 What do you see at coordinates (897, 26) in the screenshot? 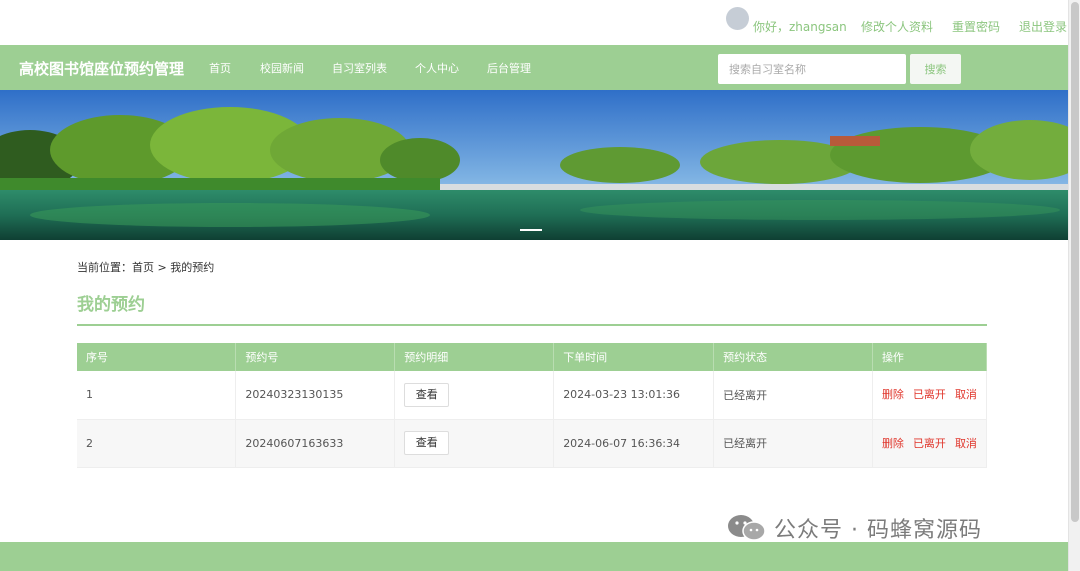
I see `edit-profile-link: 修改个人资料` at bounding box center [897, 26].